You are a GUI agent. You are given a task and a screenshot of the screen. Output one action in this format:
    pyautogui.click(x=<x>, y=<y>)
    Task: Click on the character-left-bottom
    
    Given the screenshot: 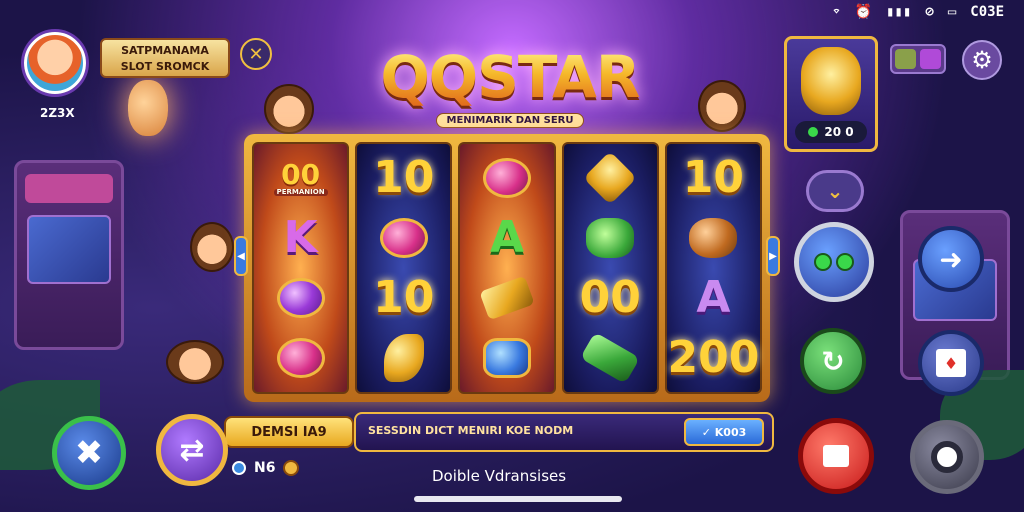 What is the action you would take?
    pyautogui.click(x=195, y=362)
    